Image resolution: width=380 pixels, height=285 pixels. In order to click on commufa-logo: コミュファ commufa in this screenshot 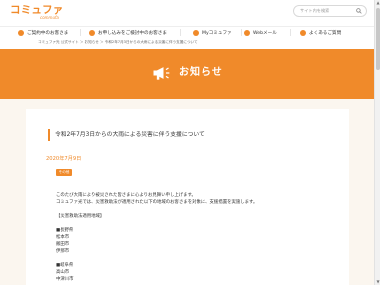, I will do `click(37, 13)`.